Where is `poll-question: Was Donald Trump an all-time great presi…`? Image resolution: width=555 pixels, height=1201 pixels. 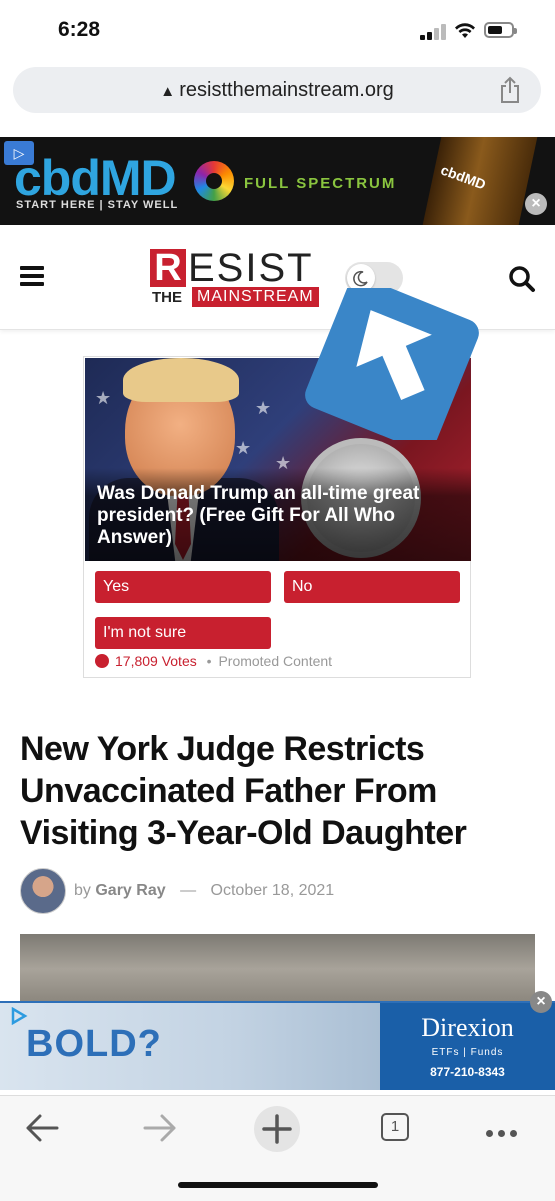
poll-question: Was Donald Trump an all-time great presi… is located at coordinates (282, 516).